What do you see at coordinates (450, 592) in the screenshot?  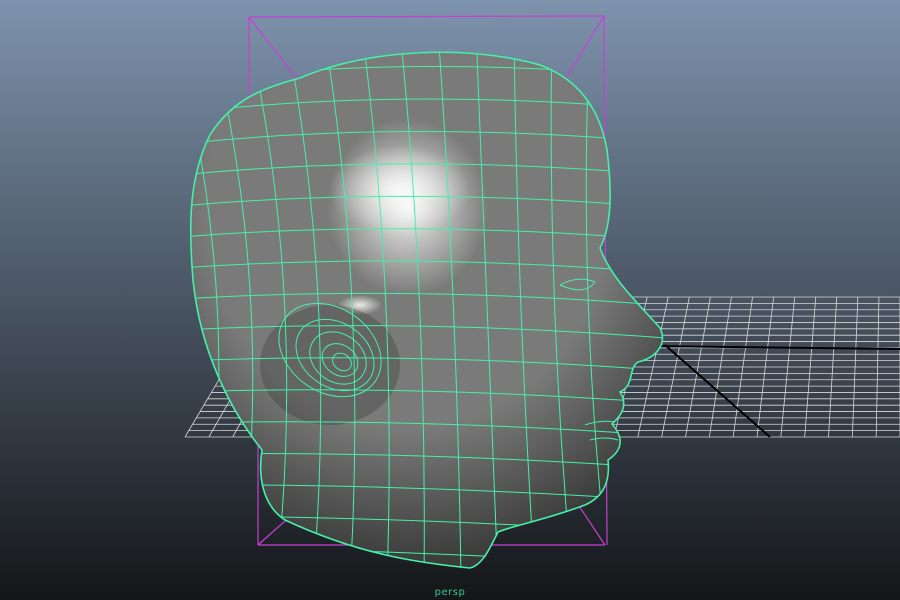 I see `camera-label: persp` at bounding box center [450, 592].